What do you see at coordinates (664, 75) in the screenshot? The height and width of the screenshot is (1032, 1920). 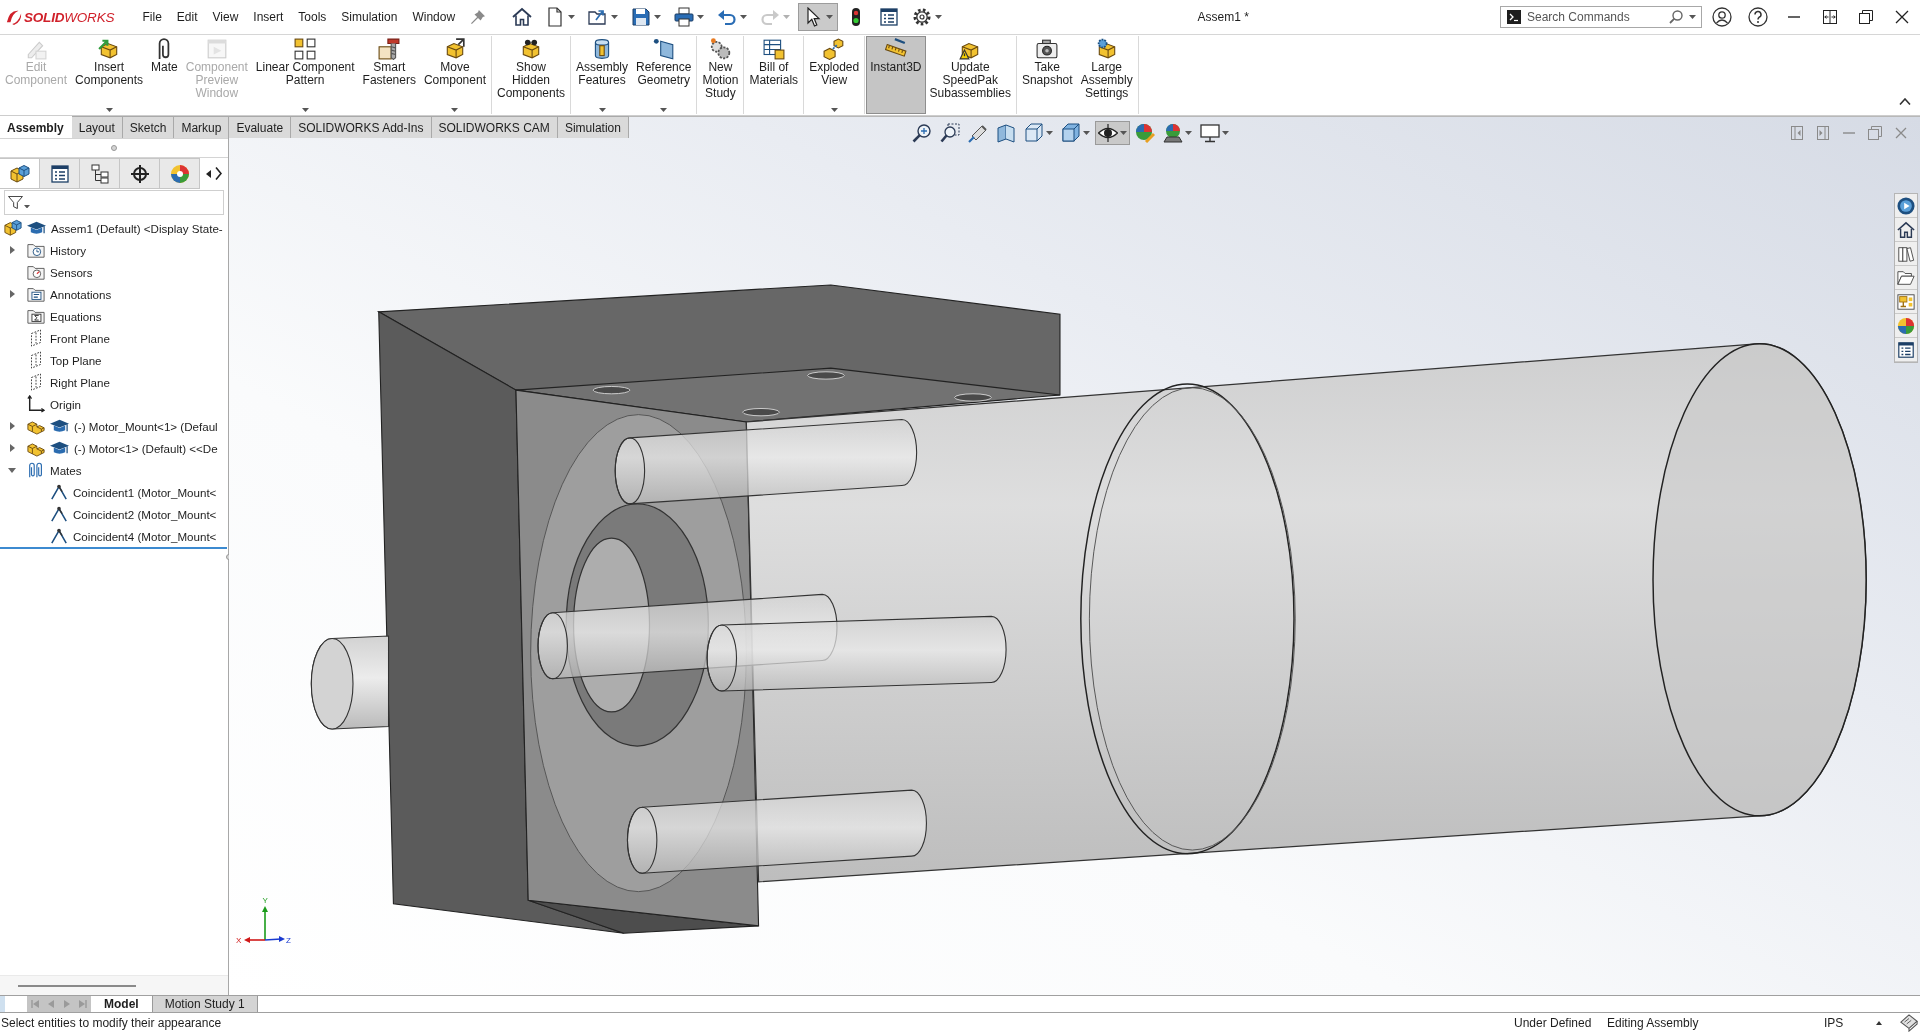 I see `ribbon-button: Reference Geometry` at bounding box center [664, 75].